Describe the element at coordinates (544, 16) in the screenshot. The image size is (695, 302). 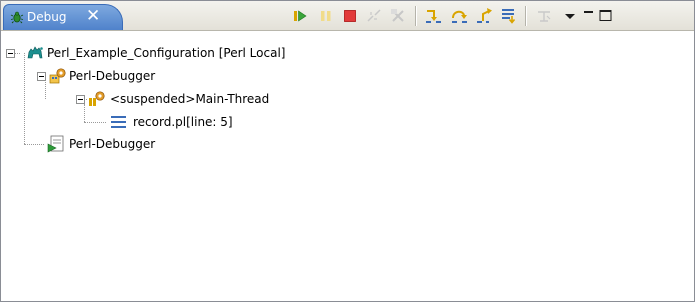
I see `use-step-filters-icon` at that location.